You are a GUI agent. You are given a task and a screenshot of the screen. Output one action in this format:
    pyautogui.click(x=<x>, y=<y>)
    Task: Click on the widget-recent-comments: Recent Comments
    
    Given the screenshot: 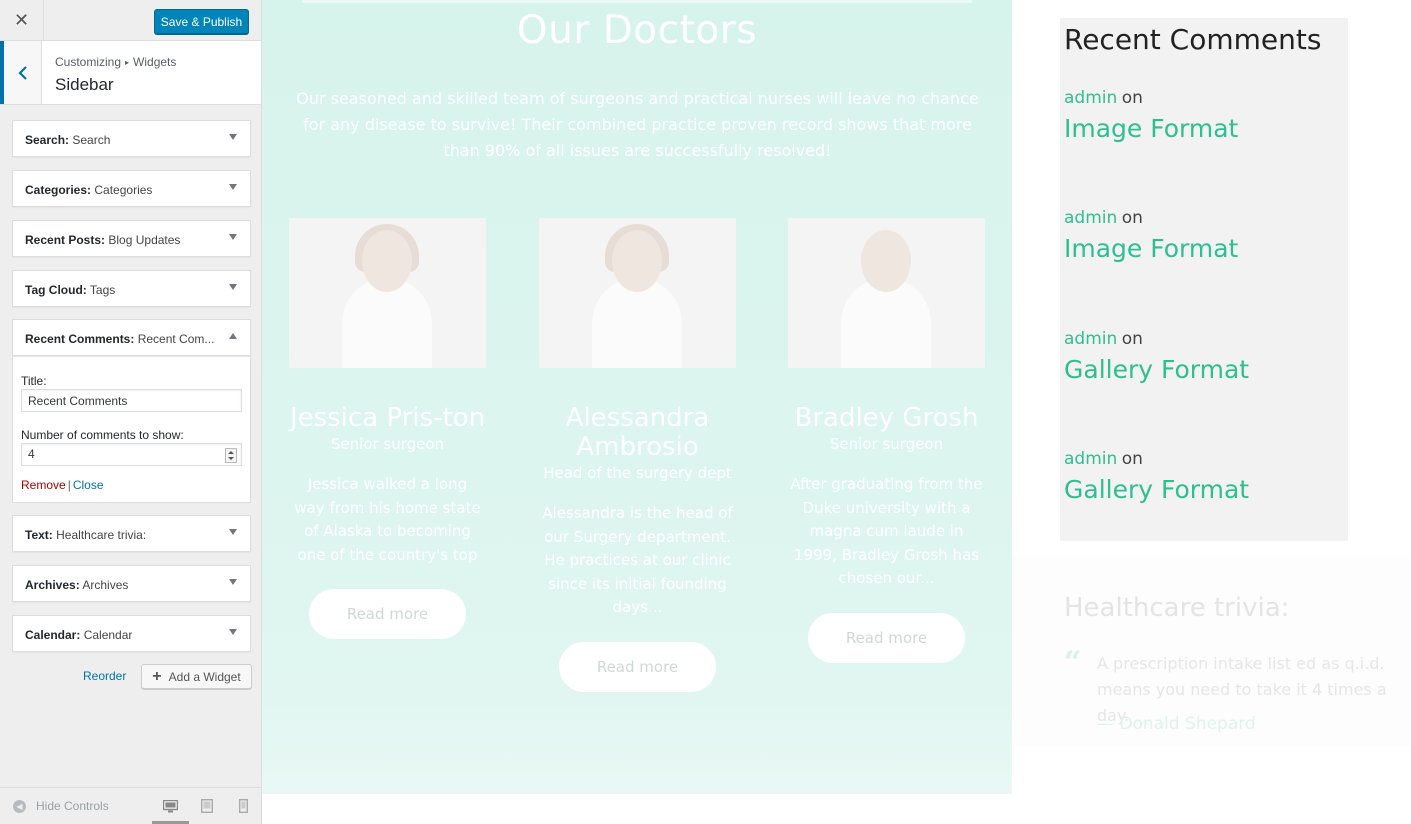 What is the action you would take?
    pyautogui.click(x=131, y=337)
    